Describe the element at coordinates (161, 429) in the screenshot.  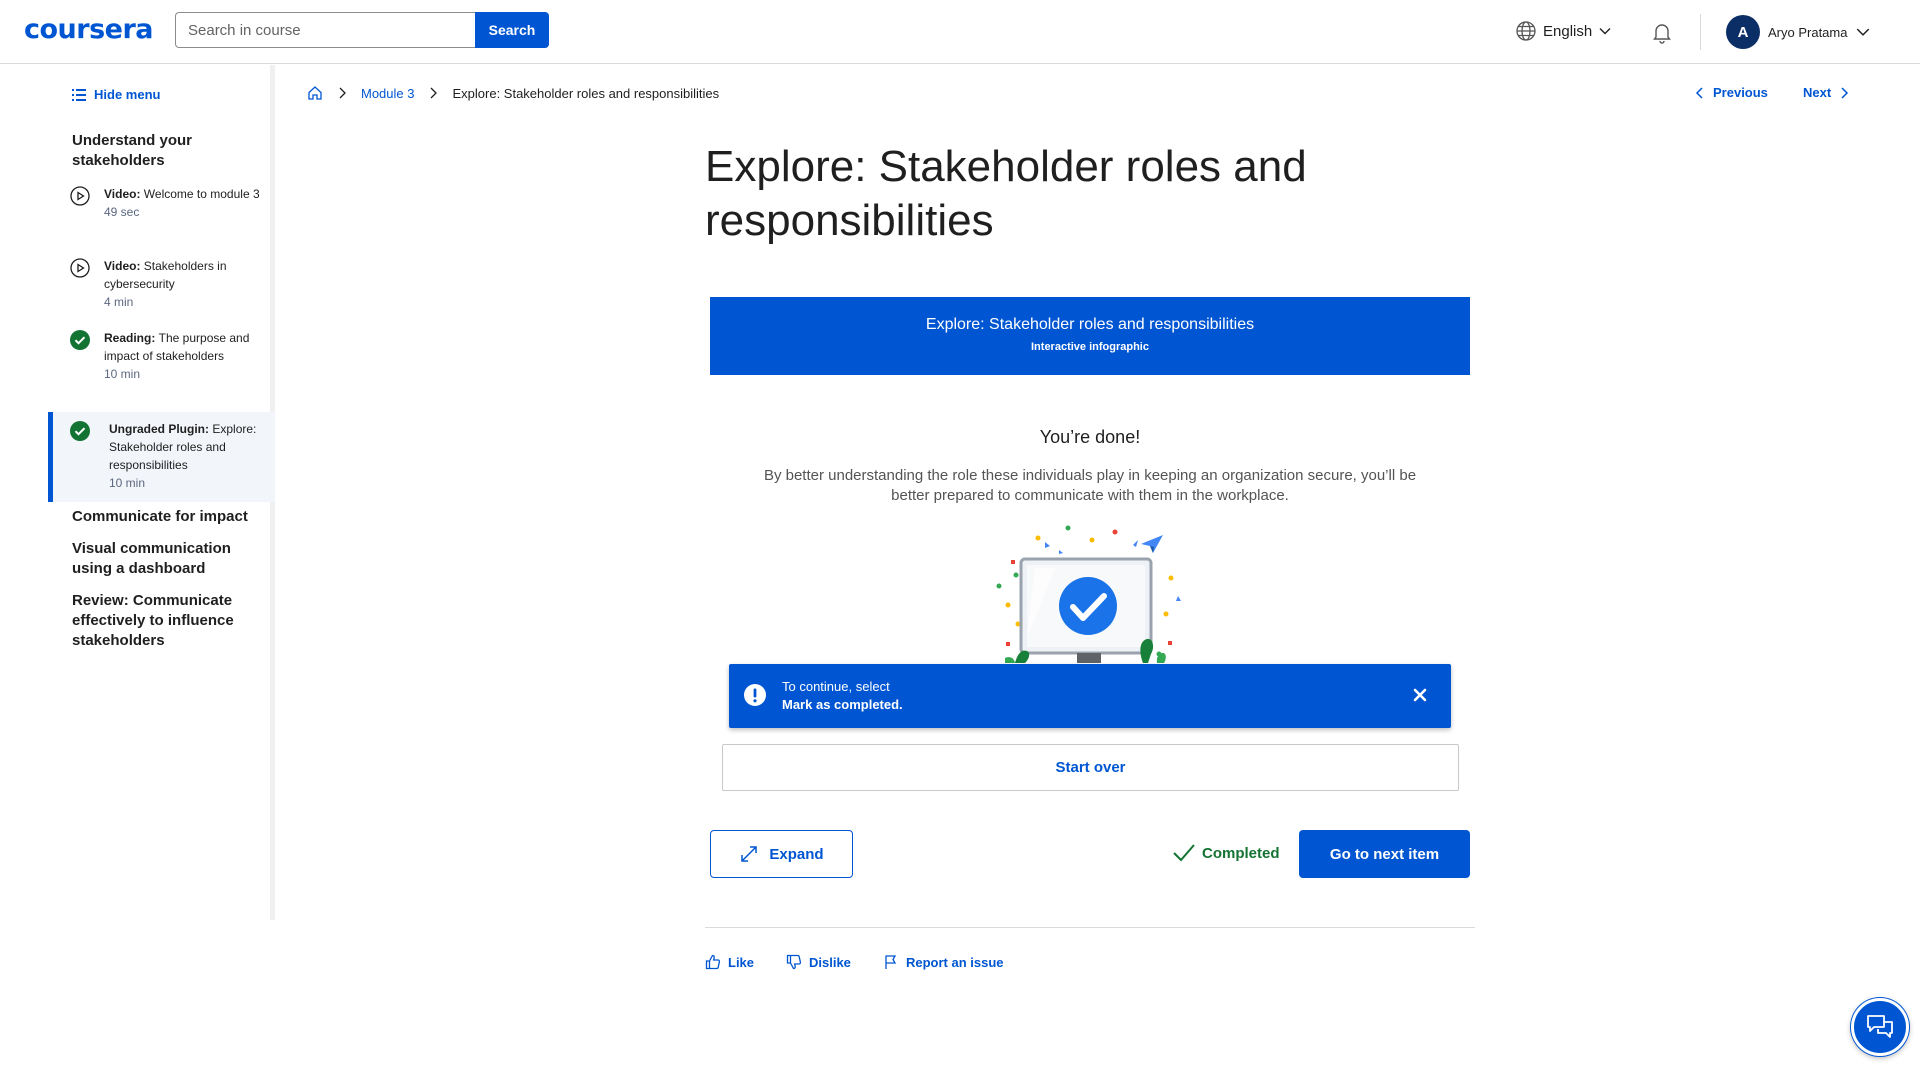
I see `lesson-type: Ungraded Plugin:` at that location.